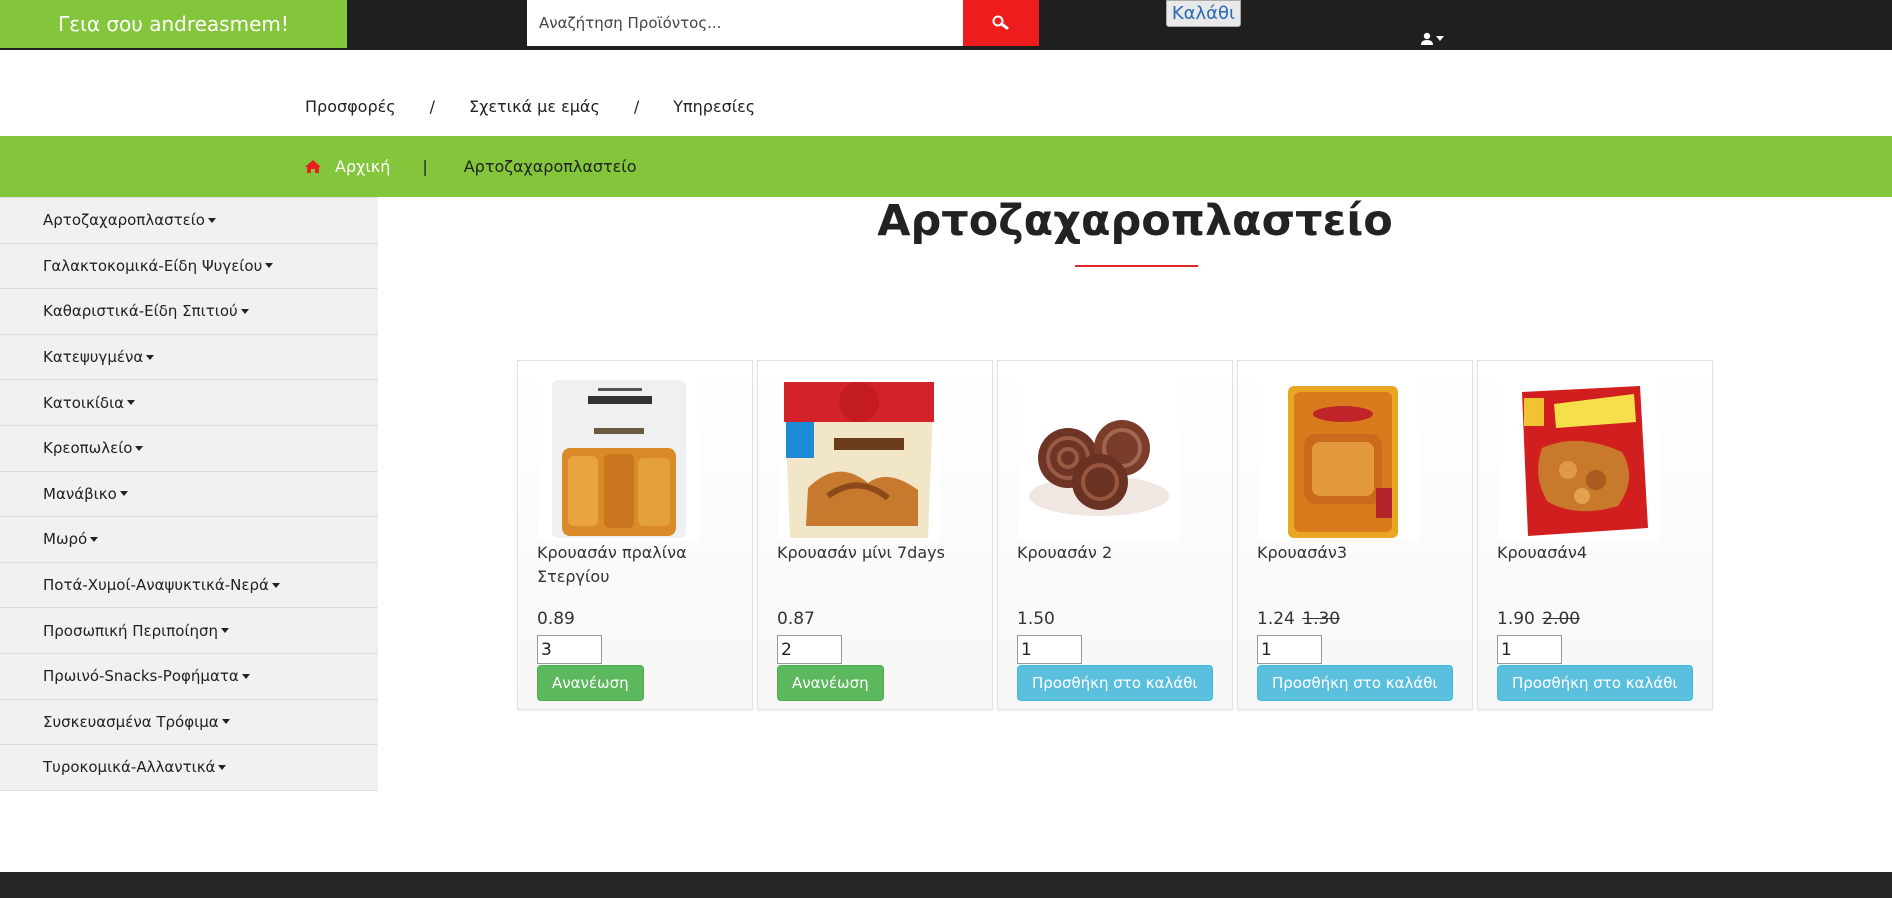 The height and width of the screenshot is (898, 1892). I want to click on current-price: 1.50, so click(1036, 619).